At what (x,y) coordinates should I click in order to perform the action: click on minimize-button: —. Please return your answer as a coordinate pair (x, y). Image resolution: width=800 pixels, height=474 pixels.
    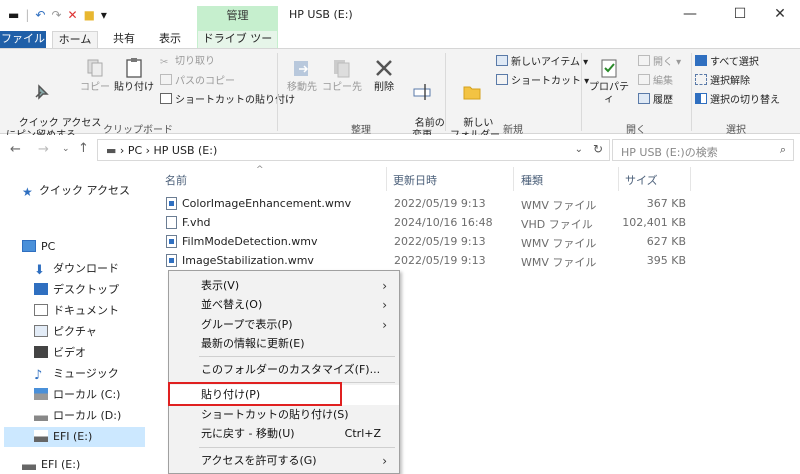
    Looking at the image, I should click on (690, 15).